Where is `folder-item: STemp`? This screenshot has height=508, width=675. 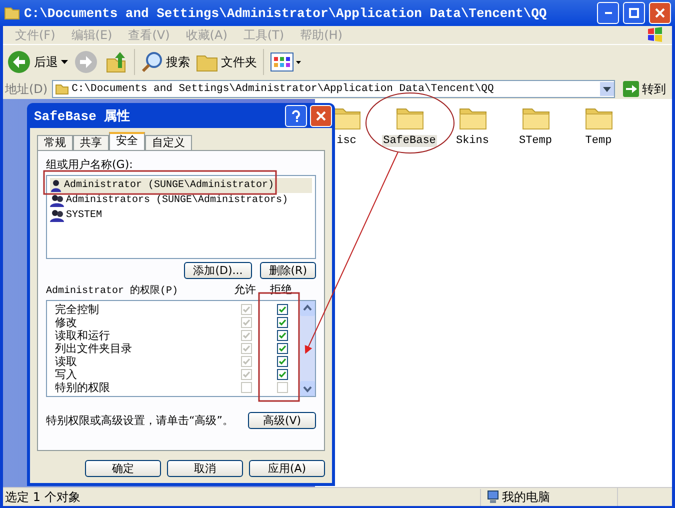 folder-item: STemp is located at coordinates (535, 125).